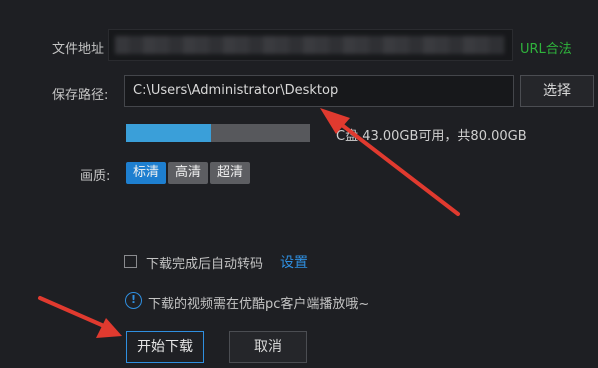  What do you see at coordinates (95, 176) in the screenshot?
I see `quality-label: 画质:` at bounding box center [95, 176].